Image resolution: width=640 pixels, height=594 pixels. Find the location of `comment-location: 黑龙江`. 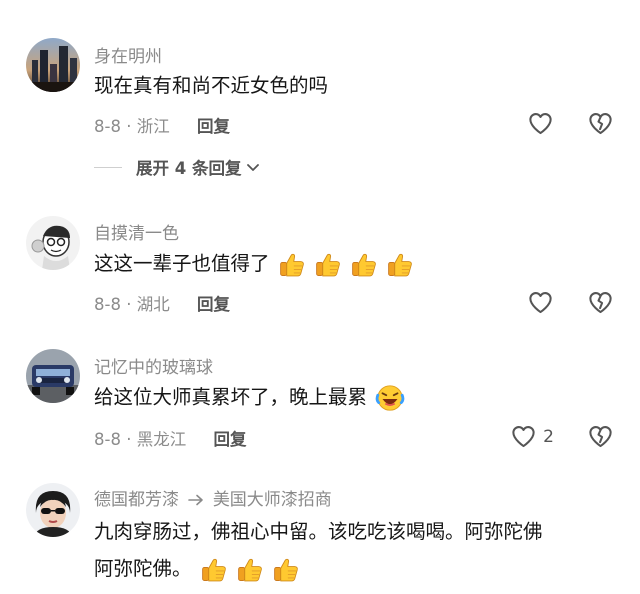

comment-location: 黑龙江 is located at coordinates (161, 439).